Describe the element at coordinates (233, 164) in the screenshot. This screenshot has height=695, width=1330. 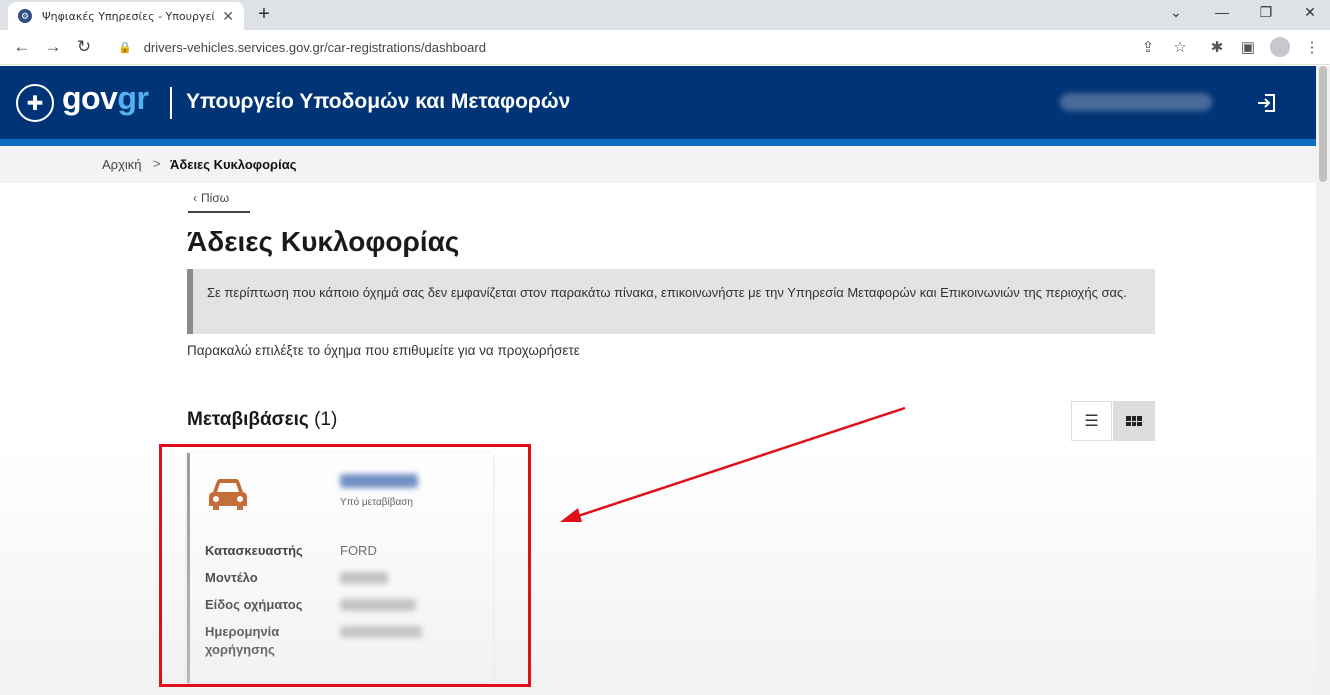
I see `breadcrumb-current: Άδειες Κυκλοφορίας` at that location.